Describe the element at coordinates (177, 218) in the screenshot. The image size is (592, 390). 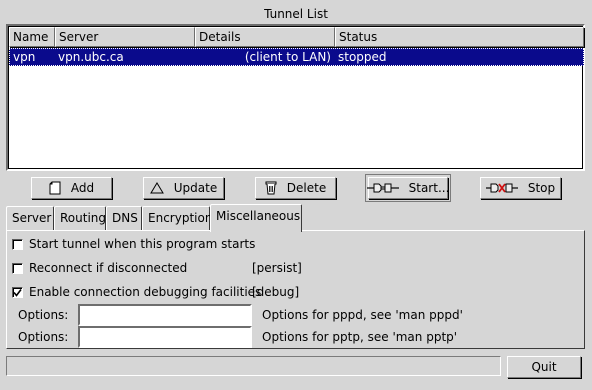
I see `tab-encryption: Encryption` at that location.